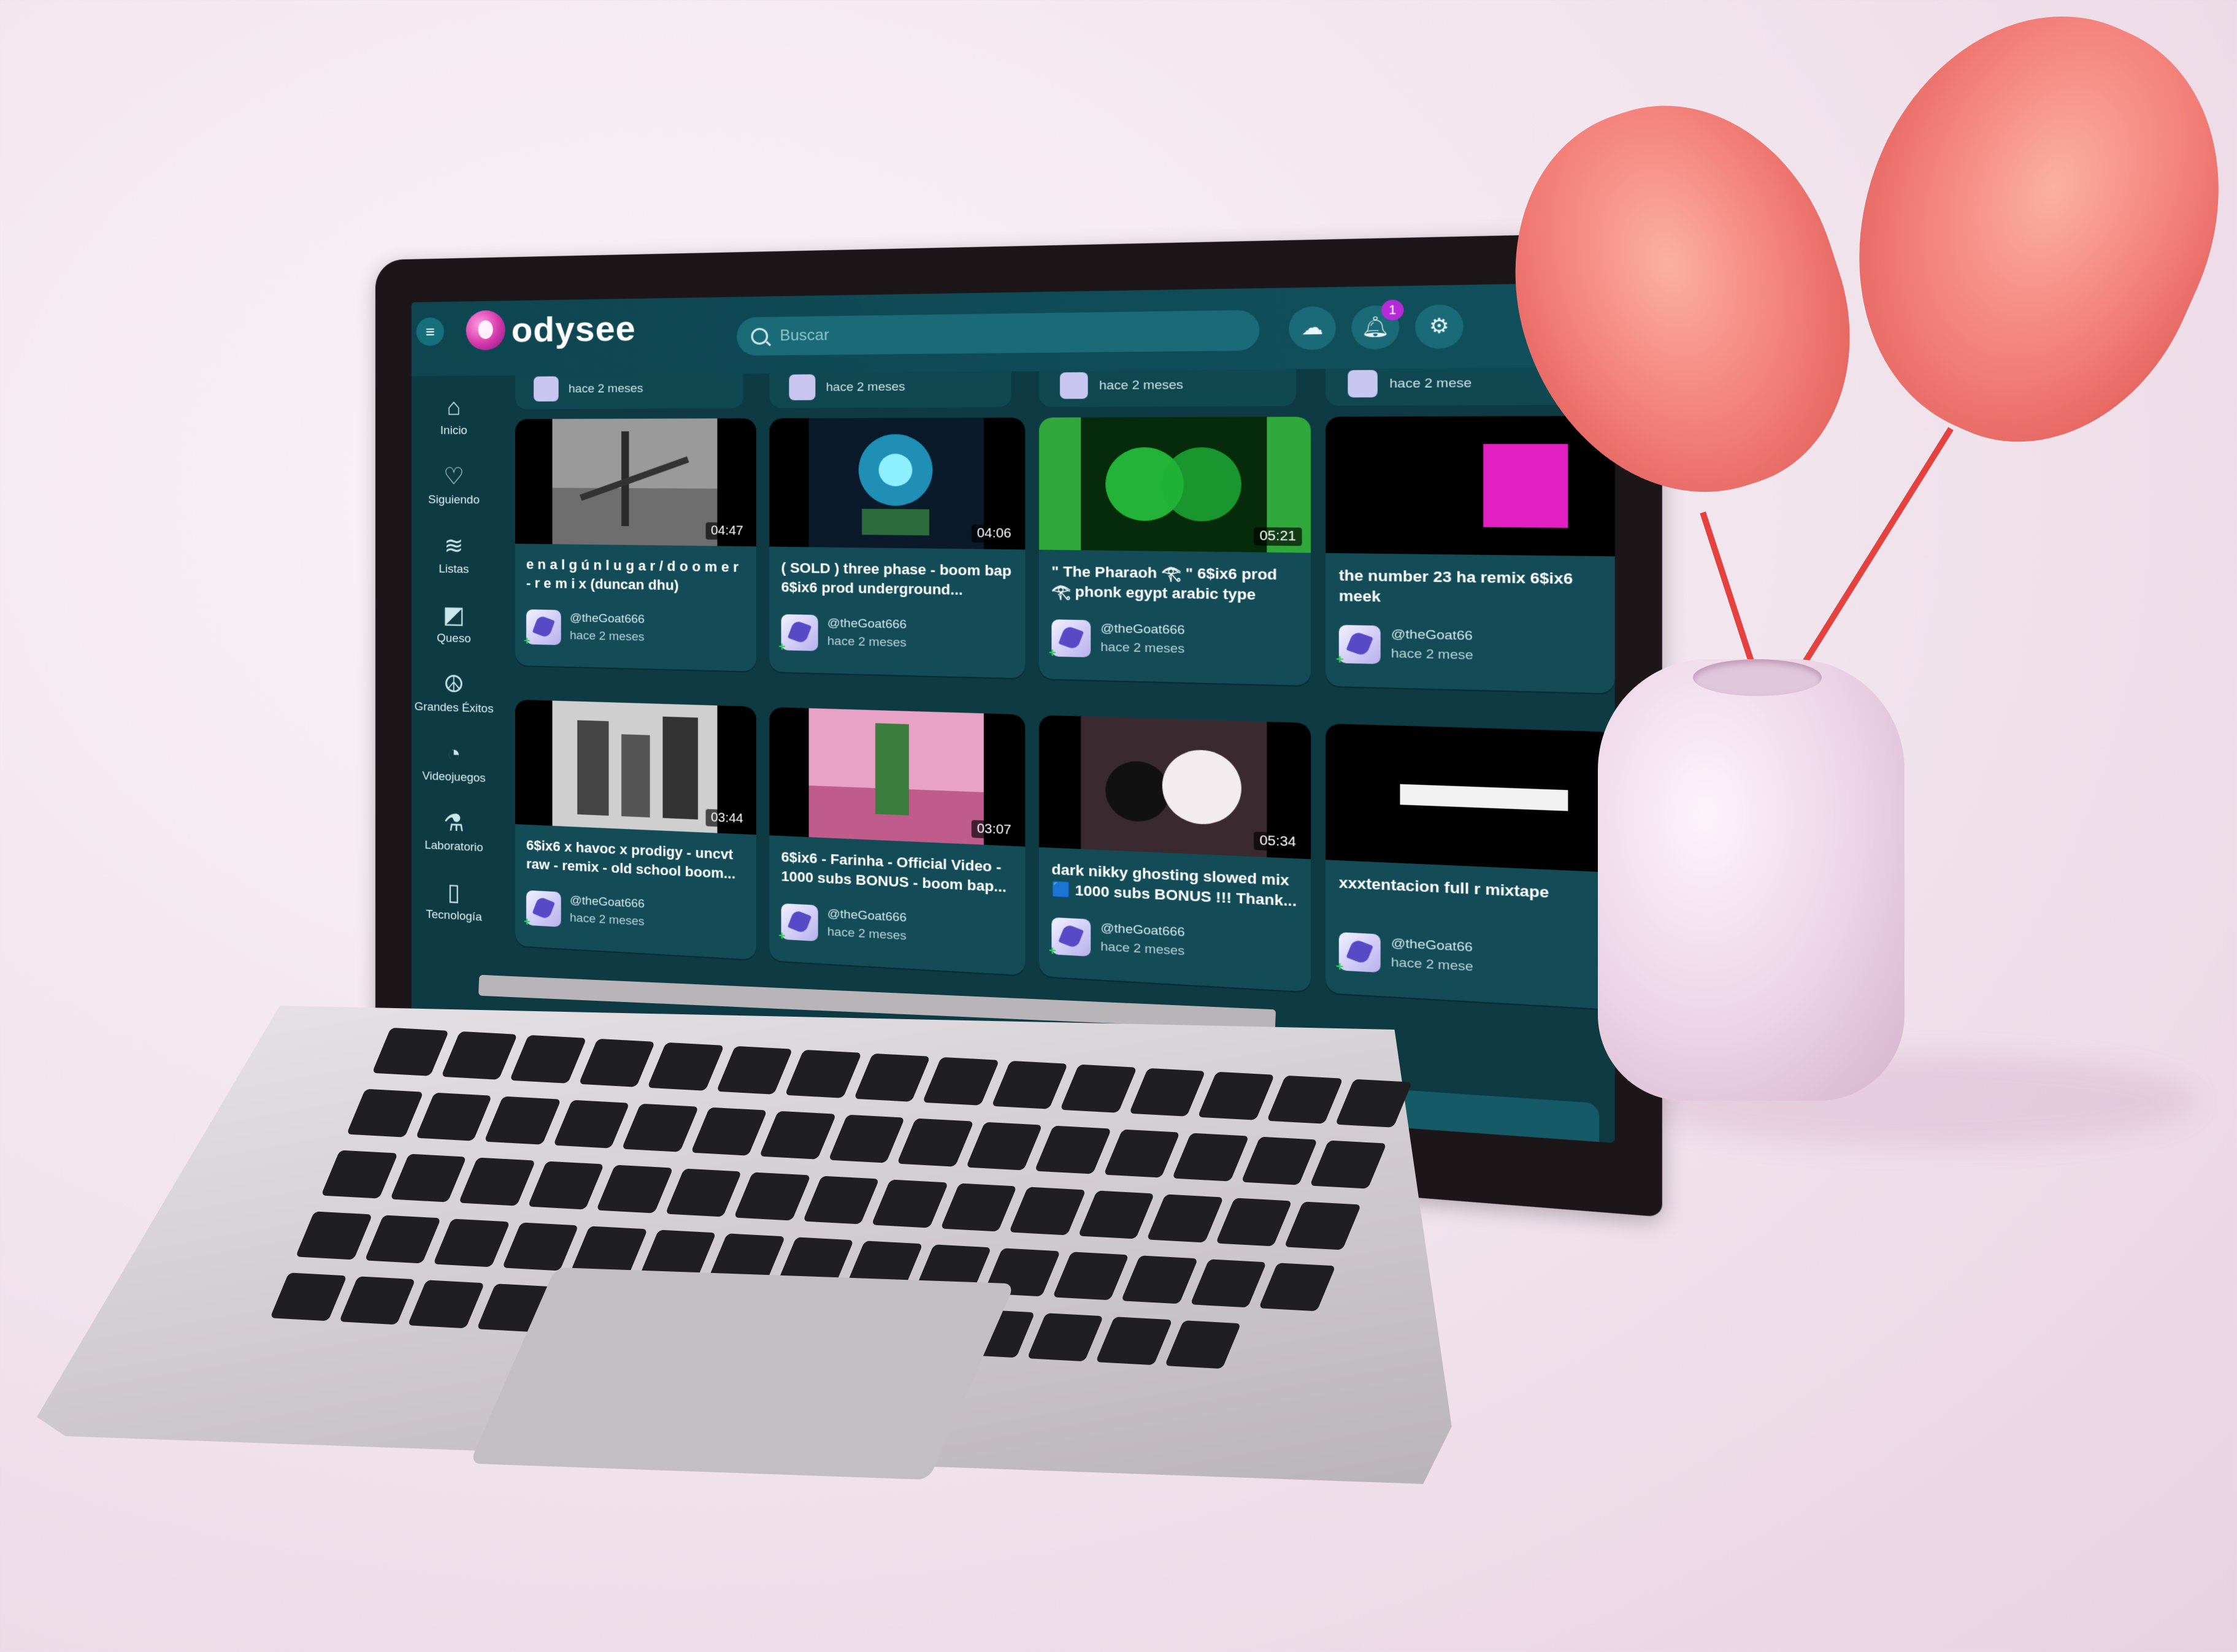  I want to click on upload-icon: ☁, so click(1312, 329).